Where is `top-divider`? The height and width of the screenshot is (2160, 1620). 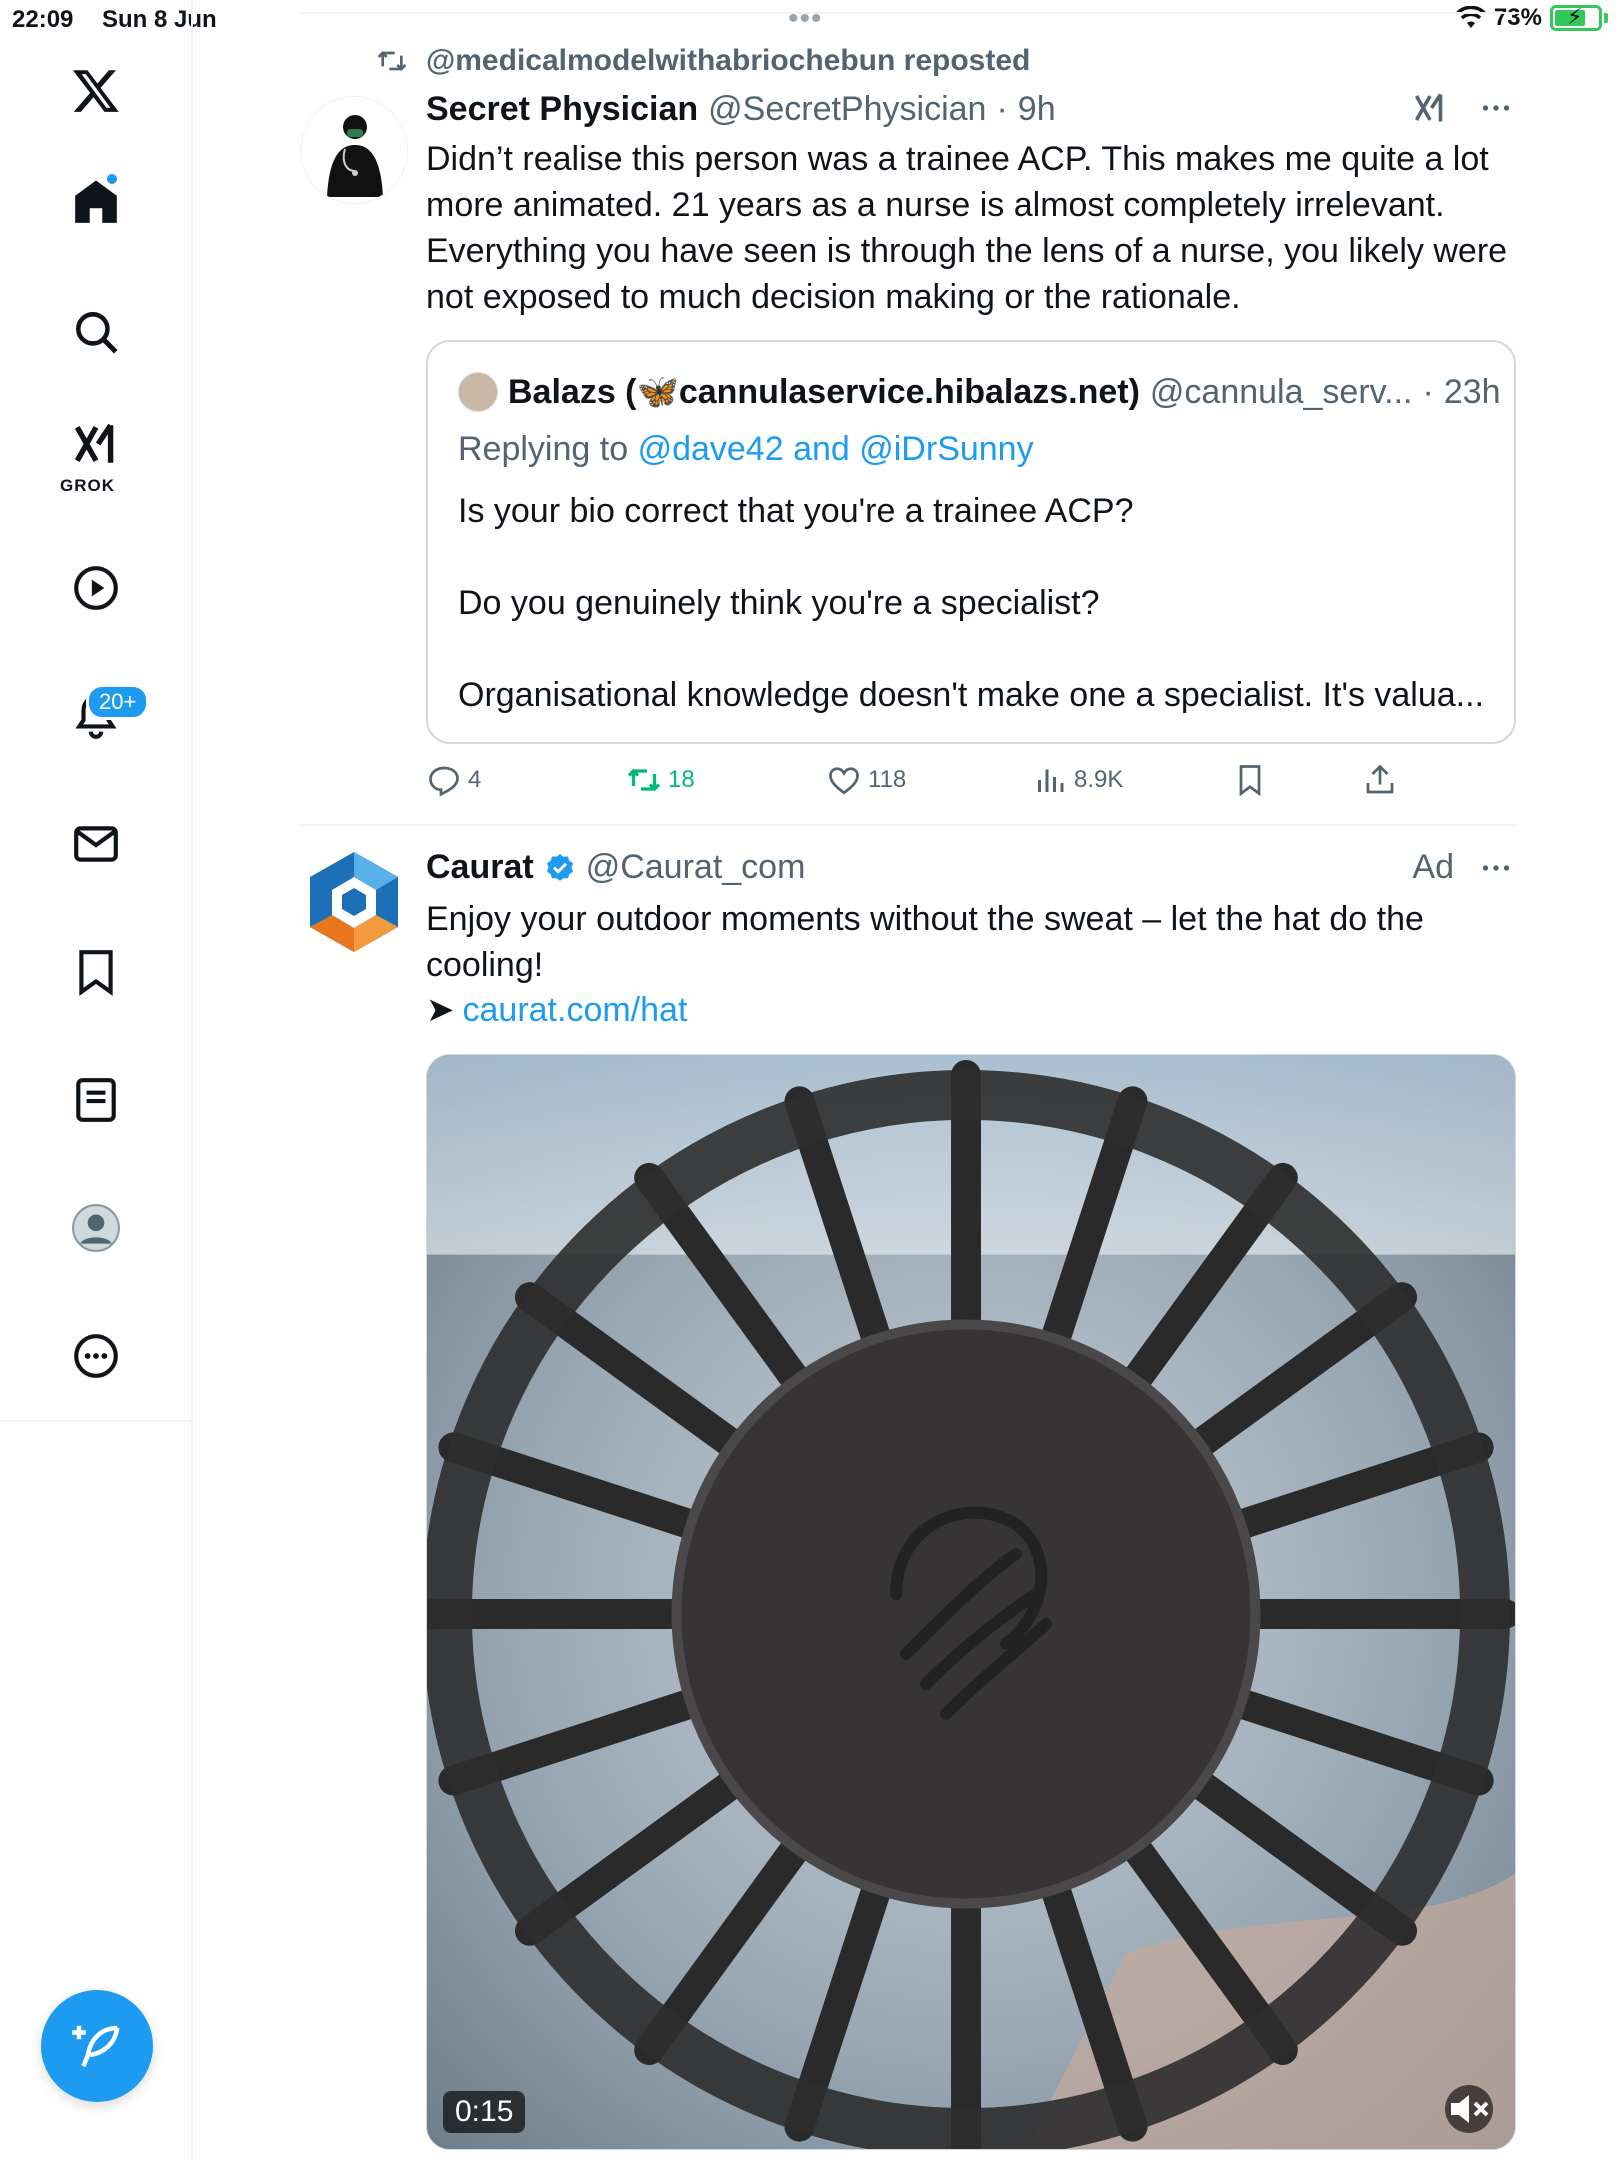 top-divider is located at coordinates (910, 13).